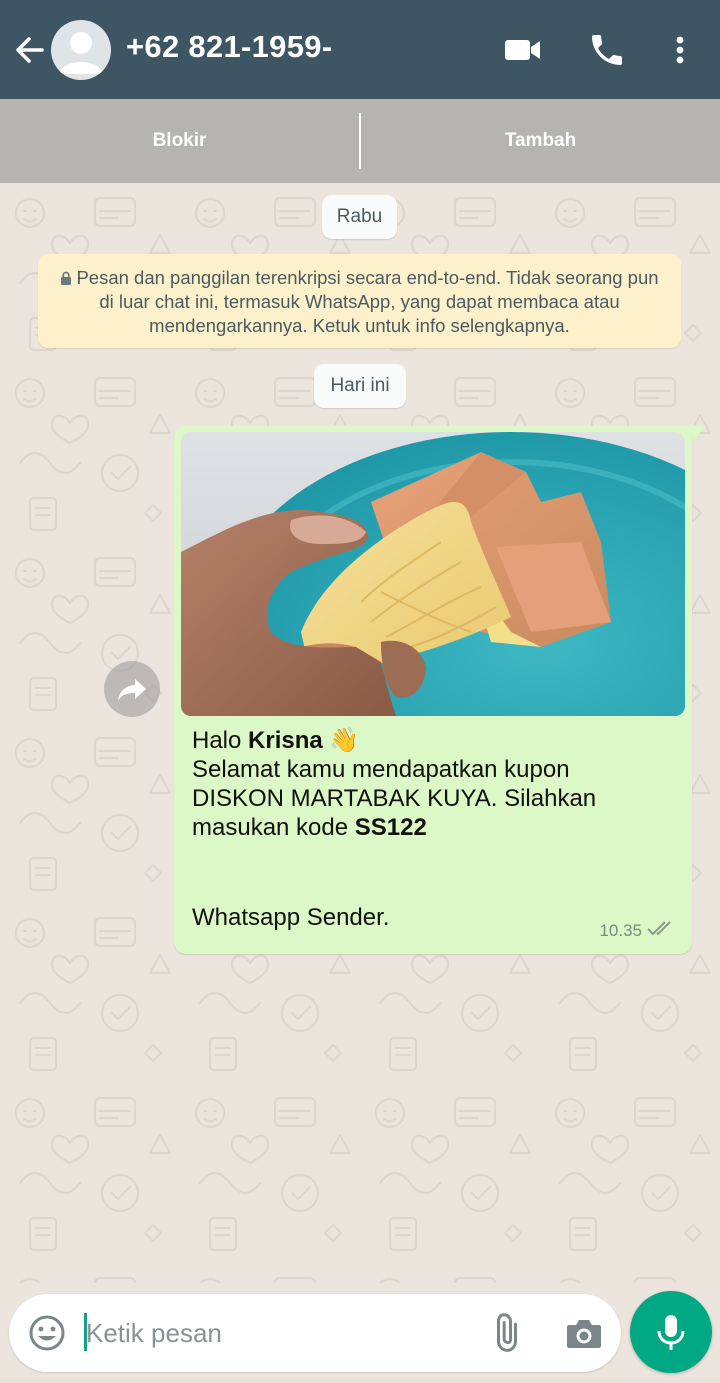 The width and height of the screenshot is (720, 1383). What do you see at coordinates (584, 1334) in the screenshot?
I see `camera-icon` at bounding box center [584, 1334].